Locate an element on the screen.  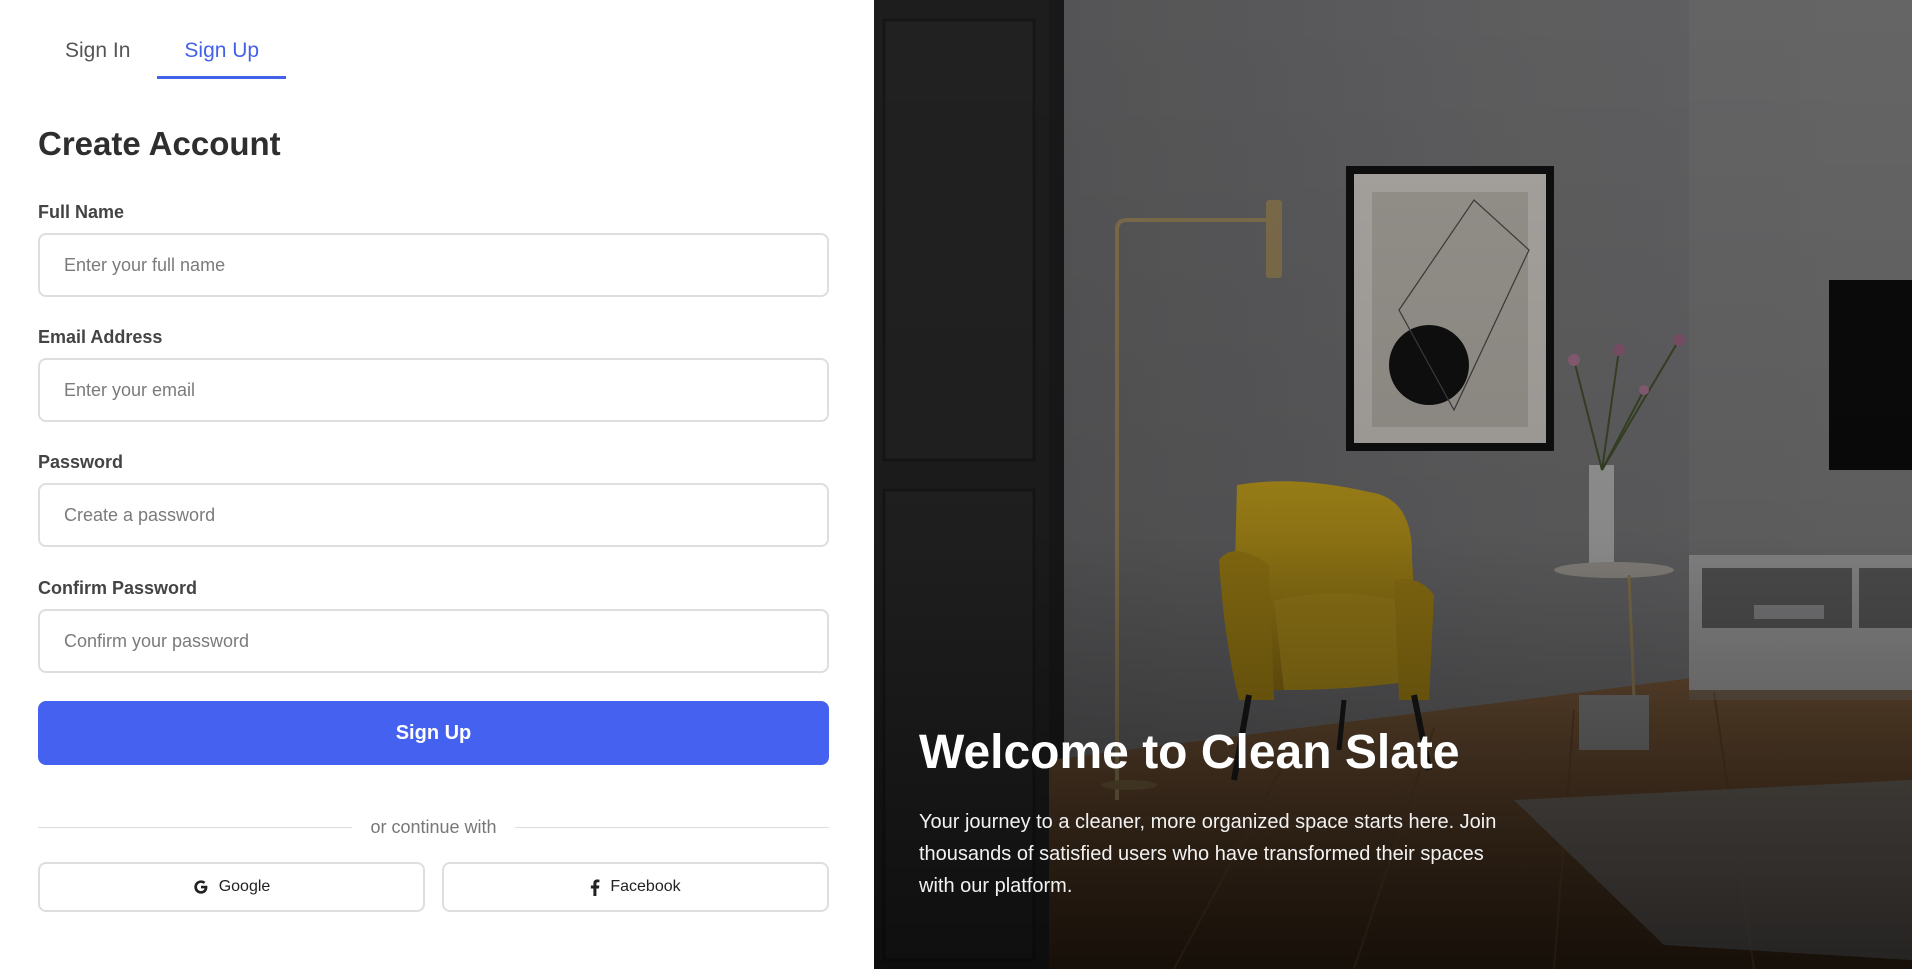
sign-up-button: Sign Up is located at coordinates (433, 733).